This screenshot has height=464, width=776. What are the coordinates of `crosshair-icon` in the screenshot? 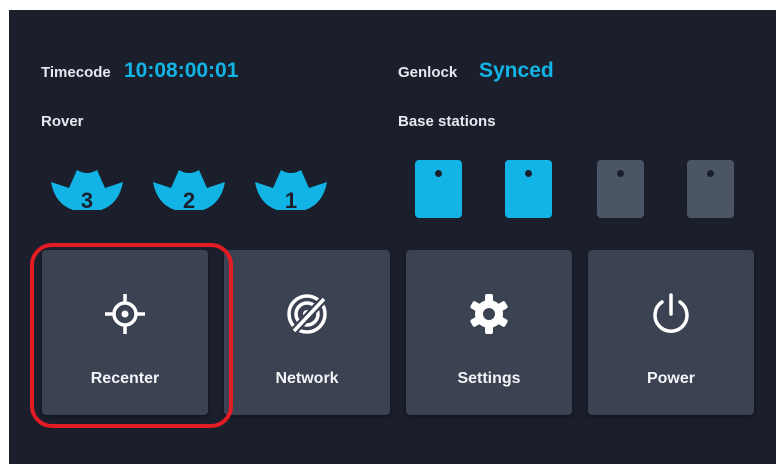 It's located at (125, 314).